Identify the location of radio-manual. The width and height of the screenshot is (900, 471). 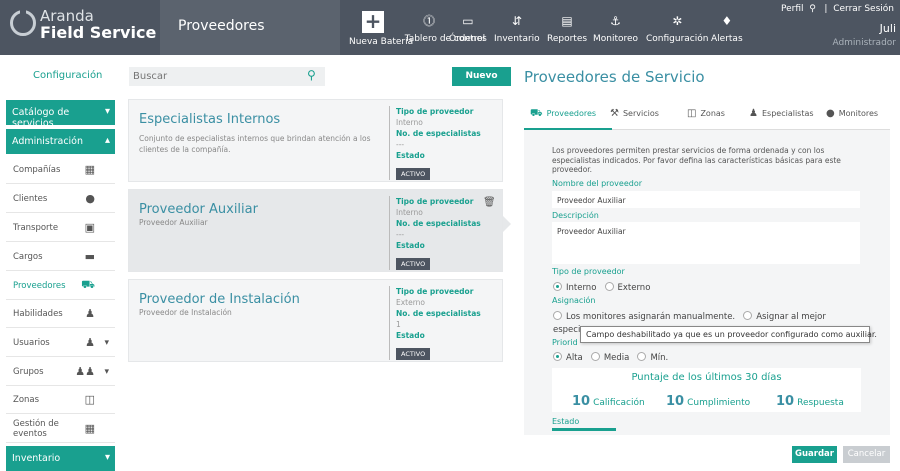
(557, 315).